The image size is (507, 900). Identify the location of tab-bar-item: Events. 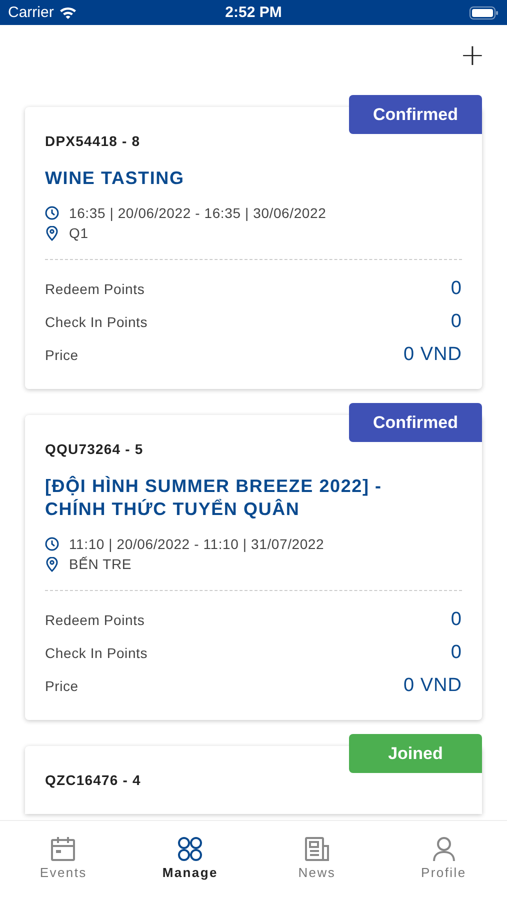
(63, 857).